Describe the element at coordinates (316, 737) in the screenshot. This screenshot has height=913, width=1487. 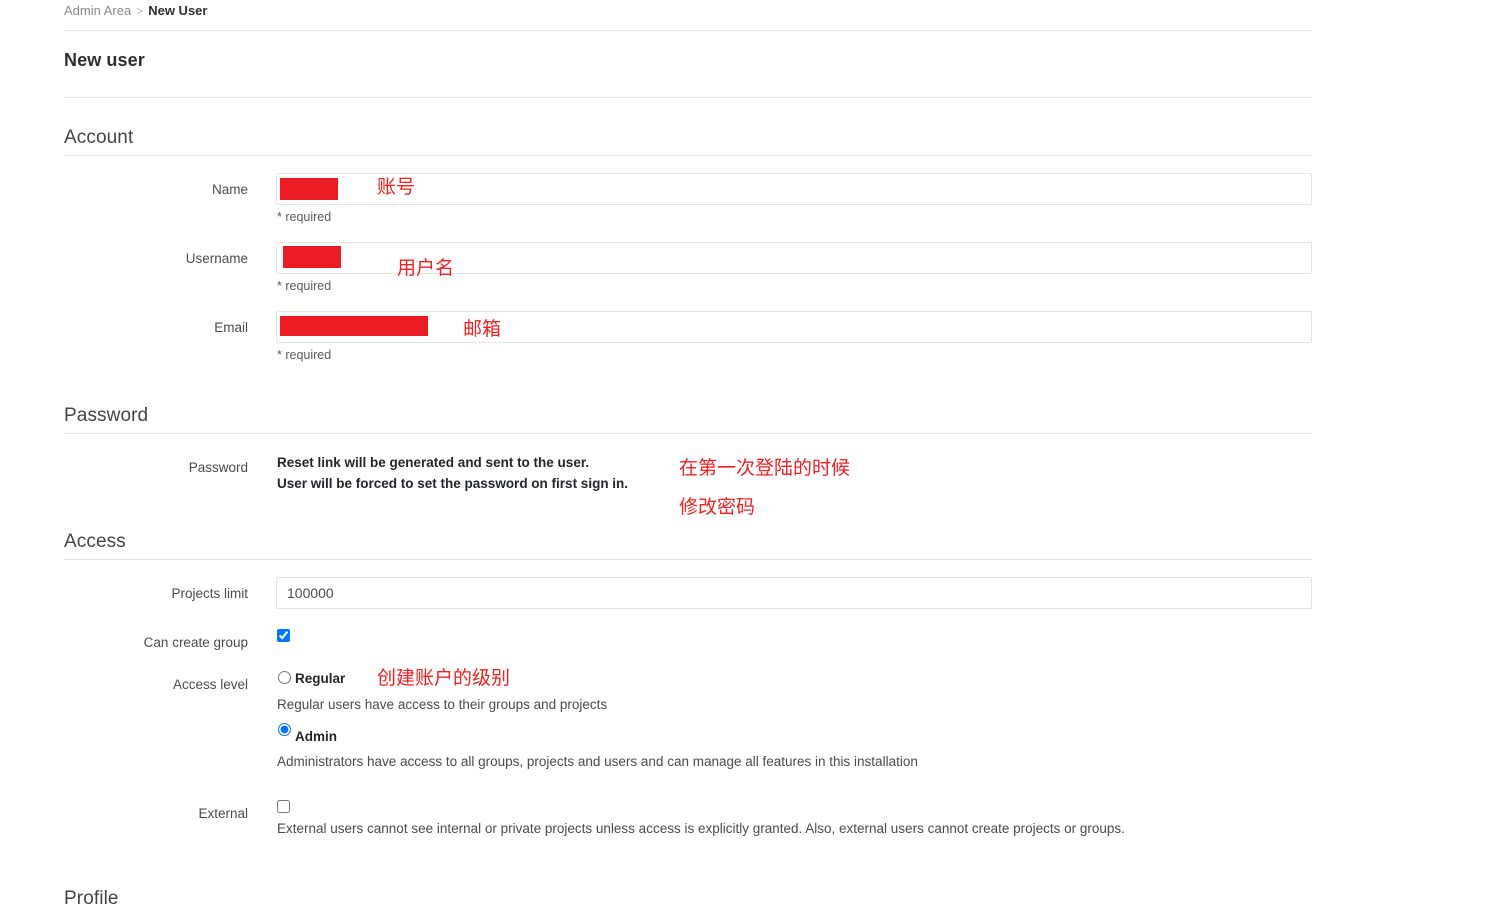
I see `label-access-level-admin: Admin` at that location.